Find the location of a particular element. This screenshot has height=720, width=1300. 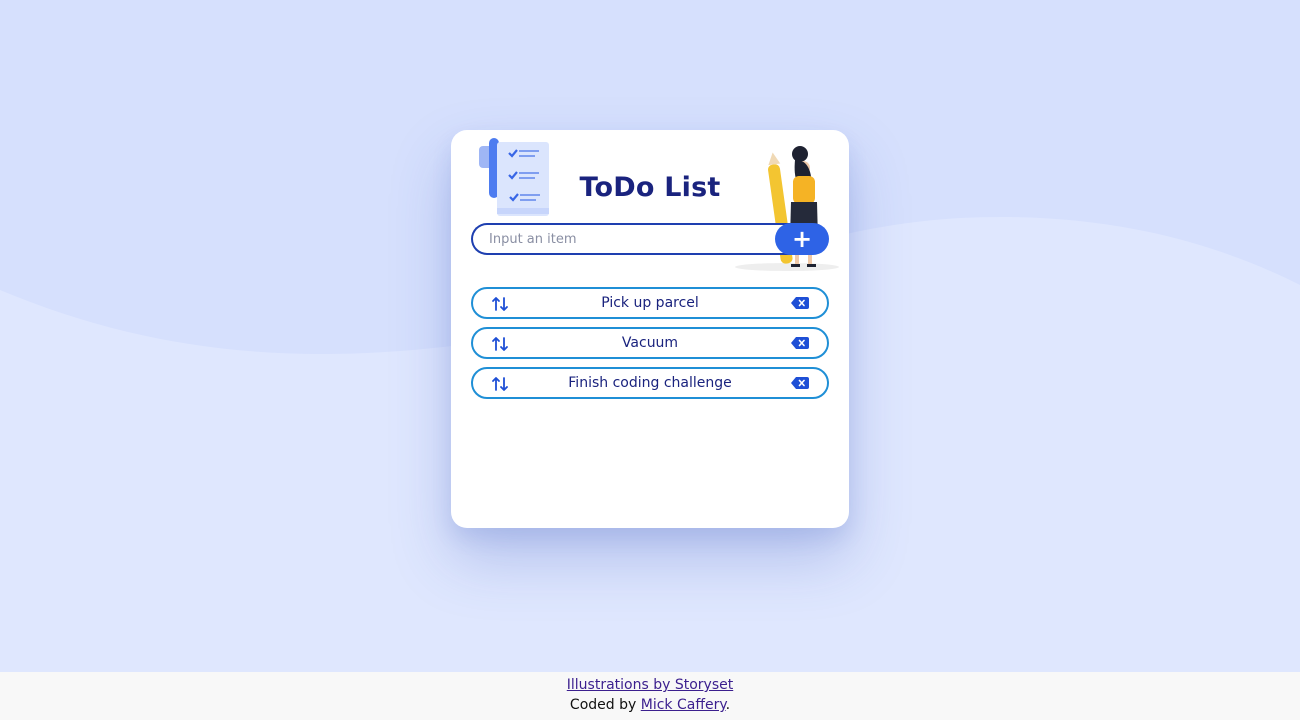

storyset-credit-link: Illustrations by Storyset is located at coordinates (650, 685).